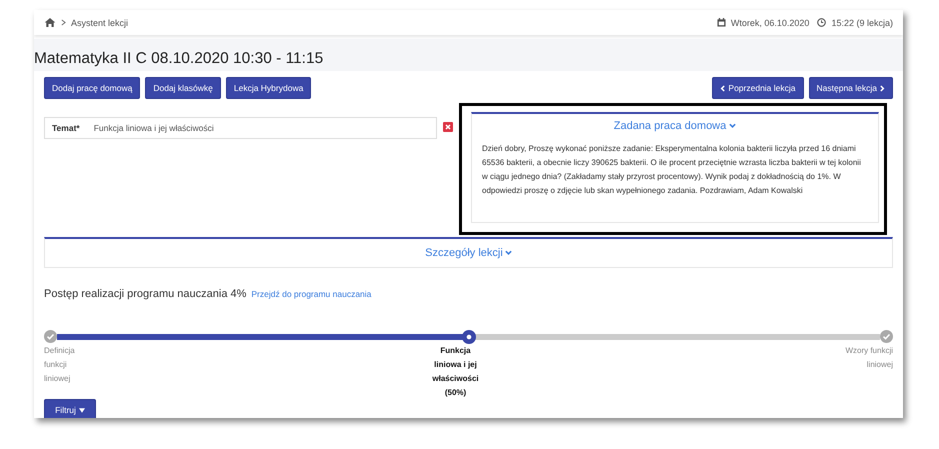 Image resolution: width=939 pixels, height=449 pixels. What do you see at coordinates (850, 88) in the screenshot?
I see `next-lesson-button: Następna lekcja` at bounding box center [850, 88].